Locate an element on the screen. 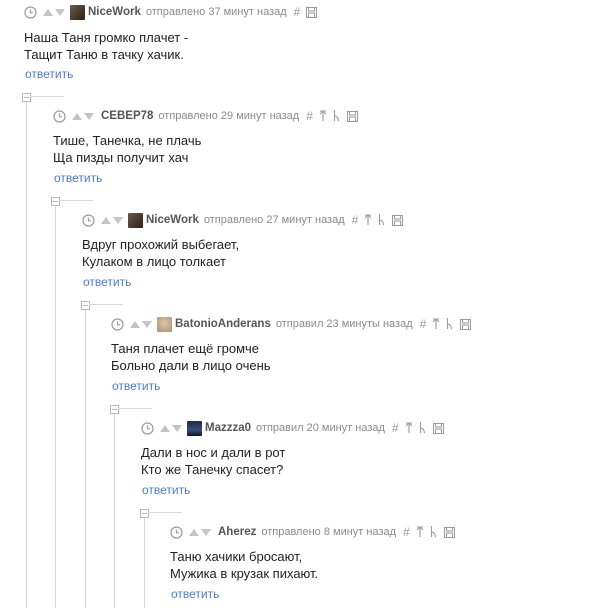 The width and height of the screenshot is (600, 608). comment-line: Вдруг прохожий выбегает, is located at coordinates (161, 244).